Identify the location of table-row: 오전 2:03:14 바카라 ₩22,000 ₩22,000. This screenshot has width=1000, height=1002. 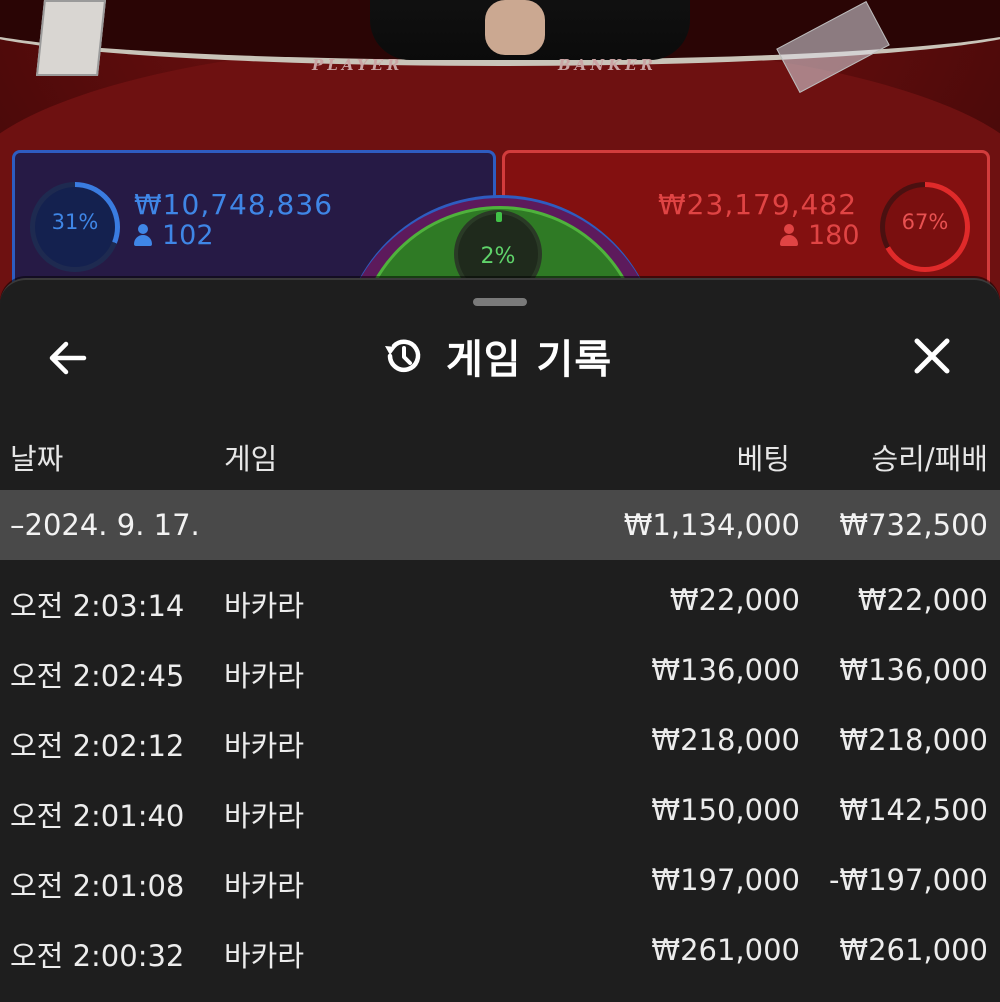
(500, 602).